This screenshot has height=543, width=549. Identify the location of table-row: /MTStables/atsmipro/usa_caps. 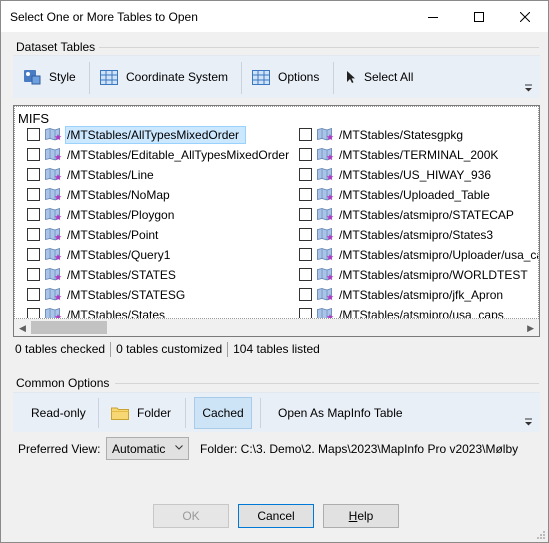
(402, 311).